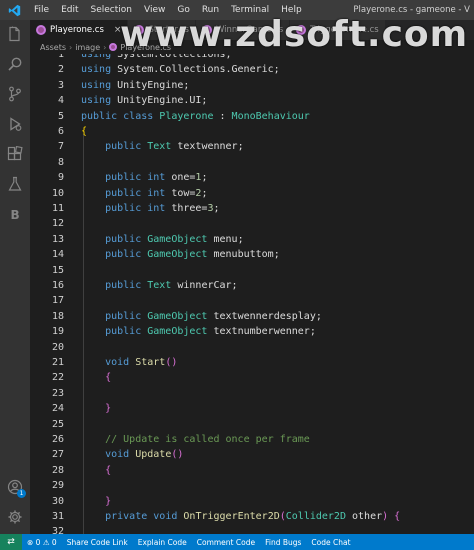 The height and width of the screenshot is (550, 474). What do you see at coordinates (132, 454) in the screenshot?
I see `code-line: void Update()` at bounding box center [132, 454].